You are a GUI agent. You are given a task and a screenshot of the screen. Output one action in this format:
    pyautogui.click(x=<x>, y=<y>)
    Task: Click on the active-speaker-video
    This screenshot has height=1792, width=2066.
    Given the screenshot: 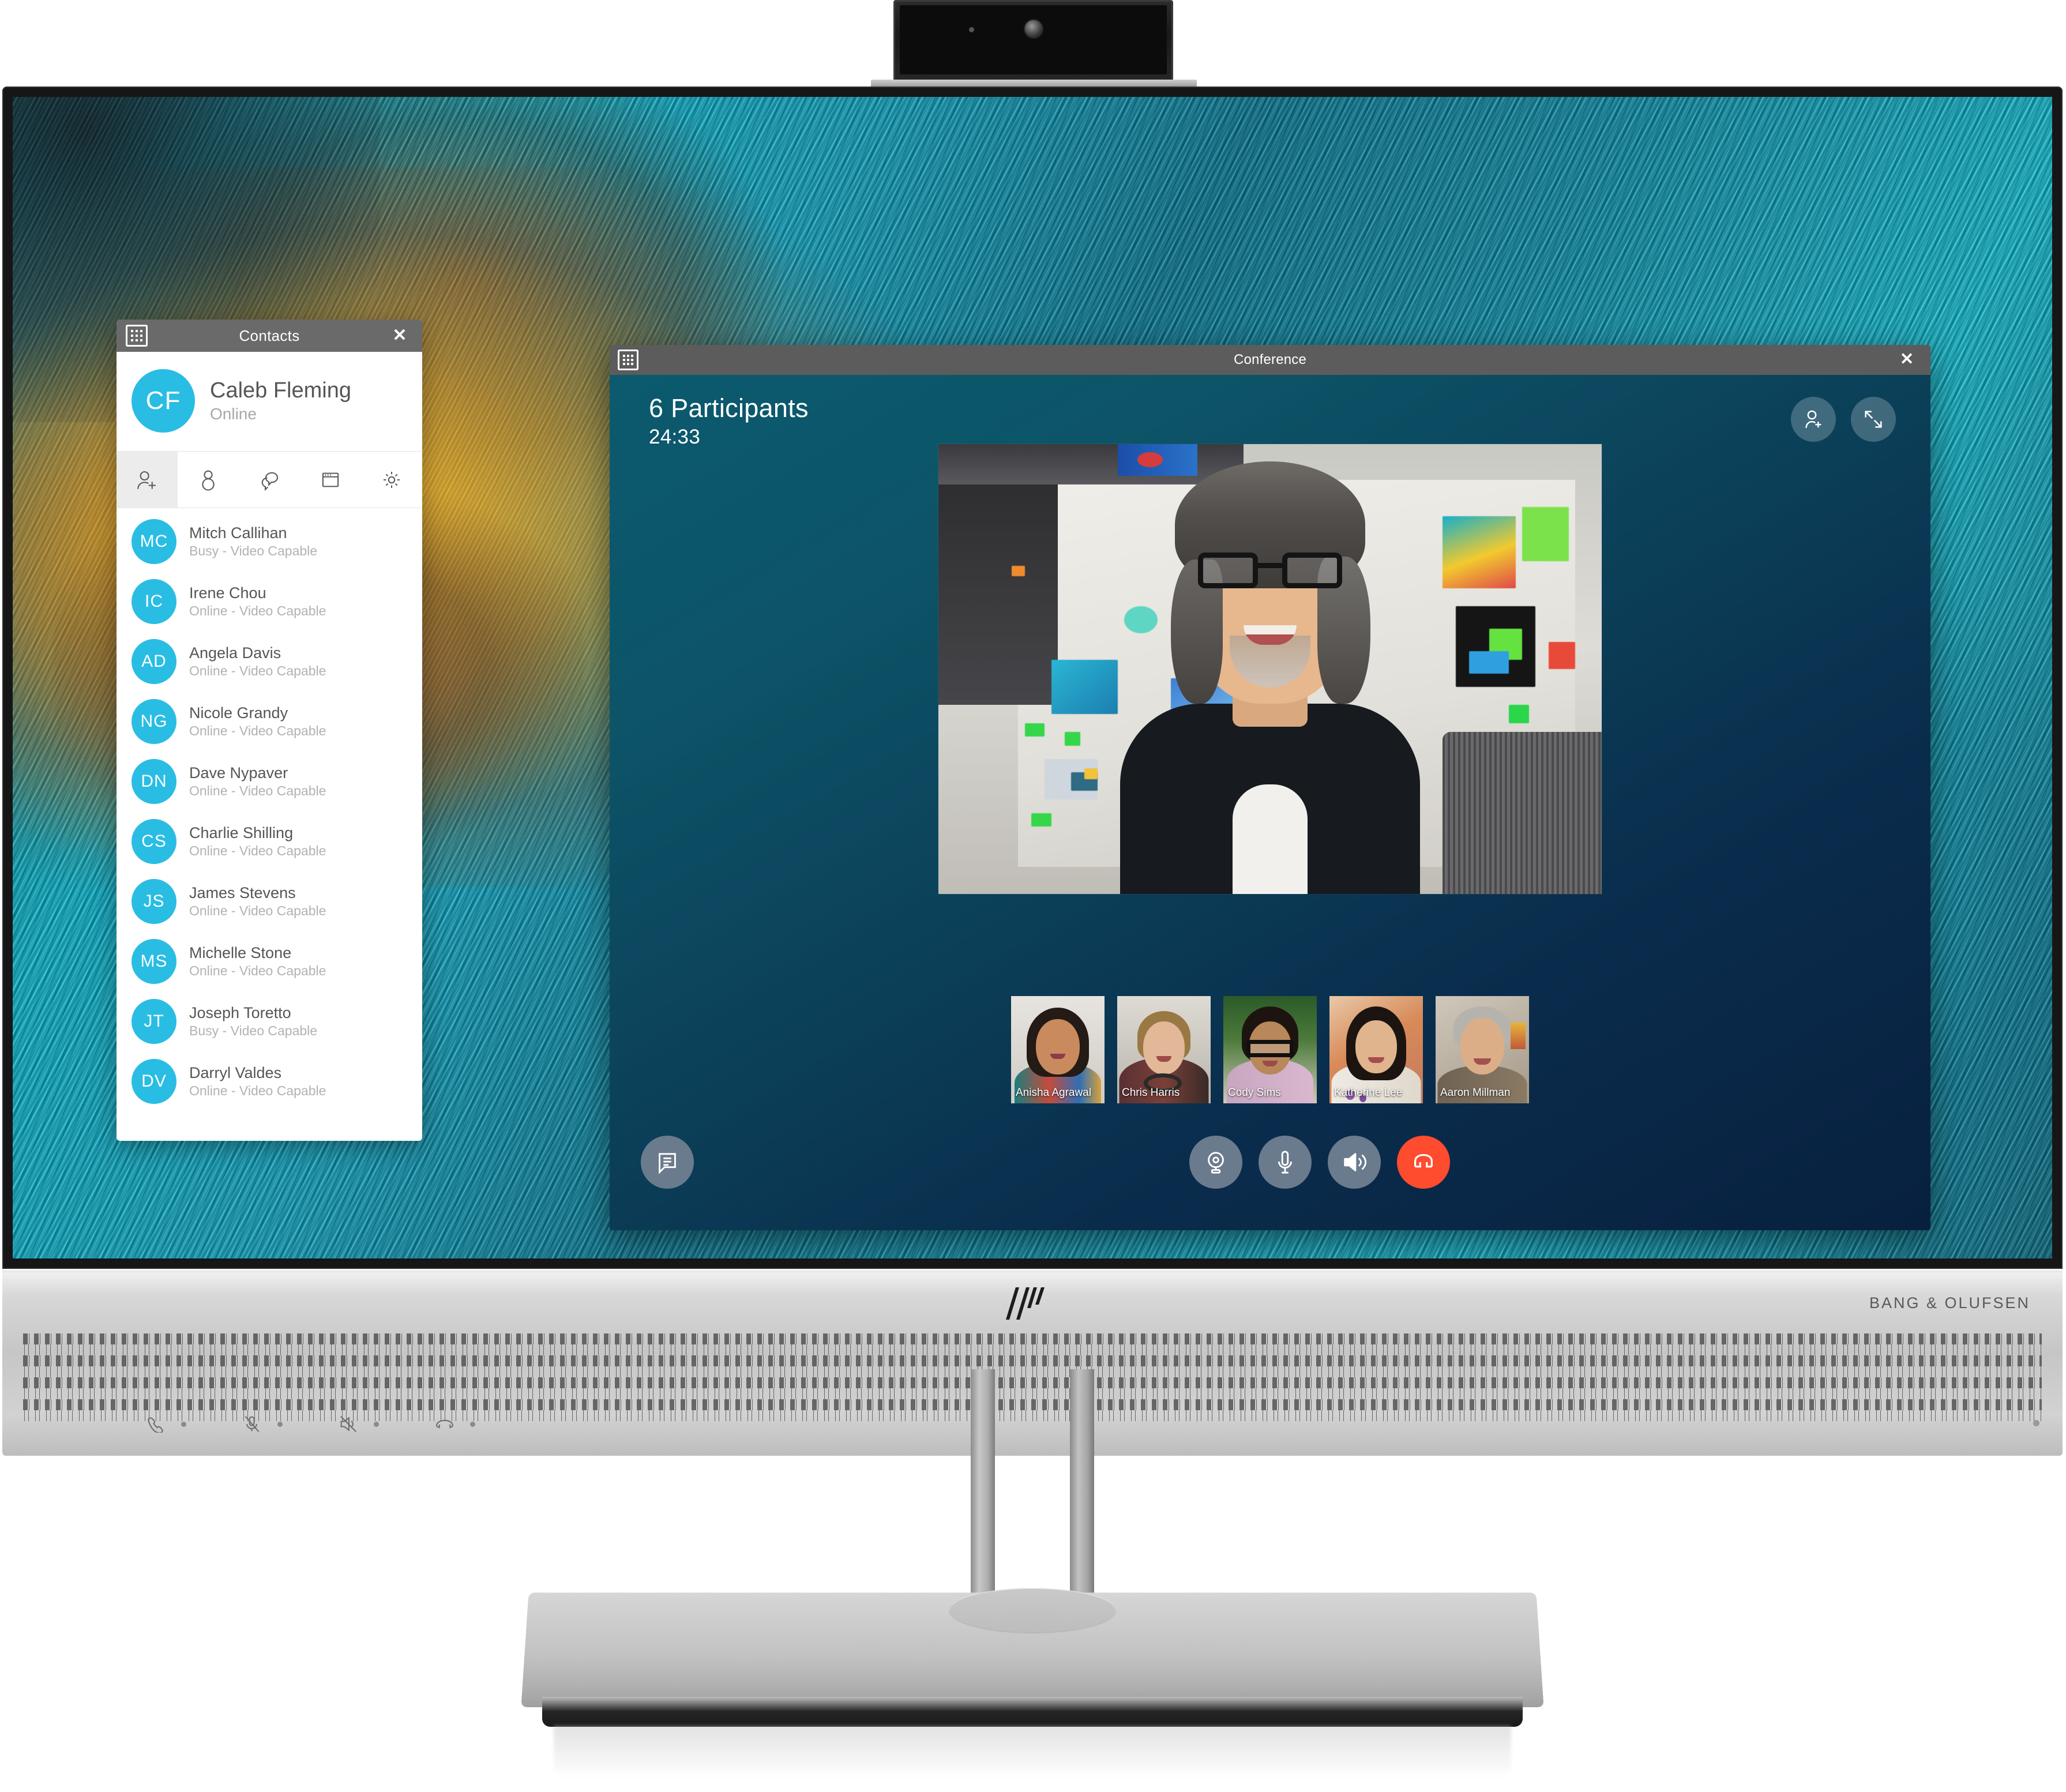 What is the action you would take?
    pyautogui.click(x=1270, y=669)
    